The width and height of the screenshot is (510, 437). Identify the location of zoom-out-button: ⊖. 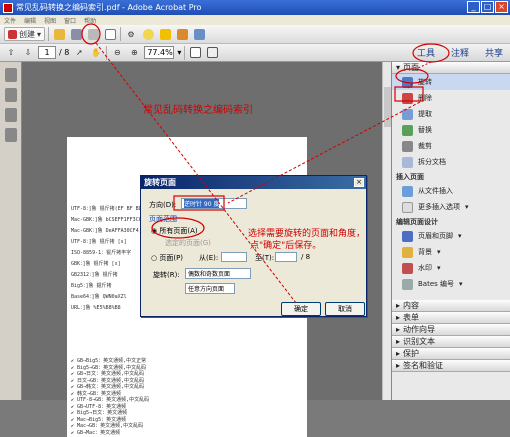
(117, 53).